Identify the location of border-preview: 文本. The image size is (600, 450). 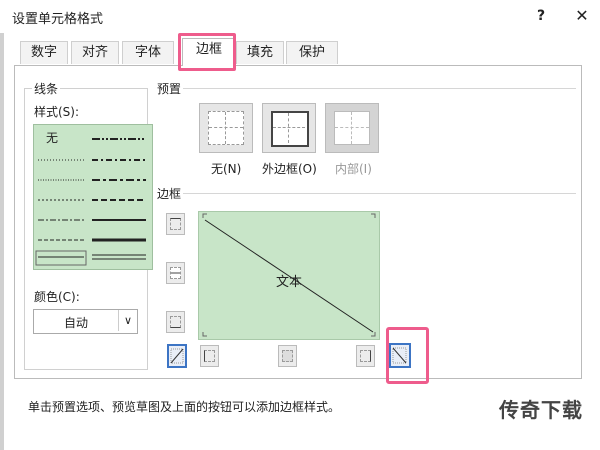
(289, 275).